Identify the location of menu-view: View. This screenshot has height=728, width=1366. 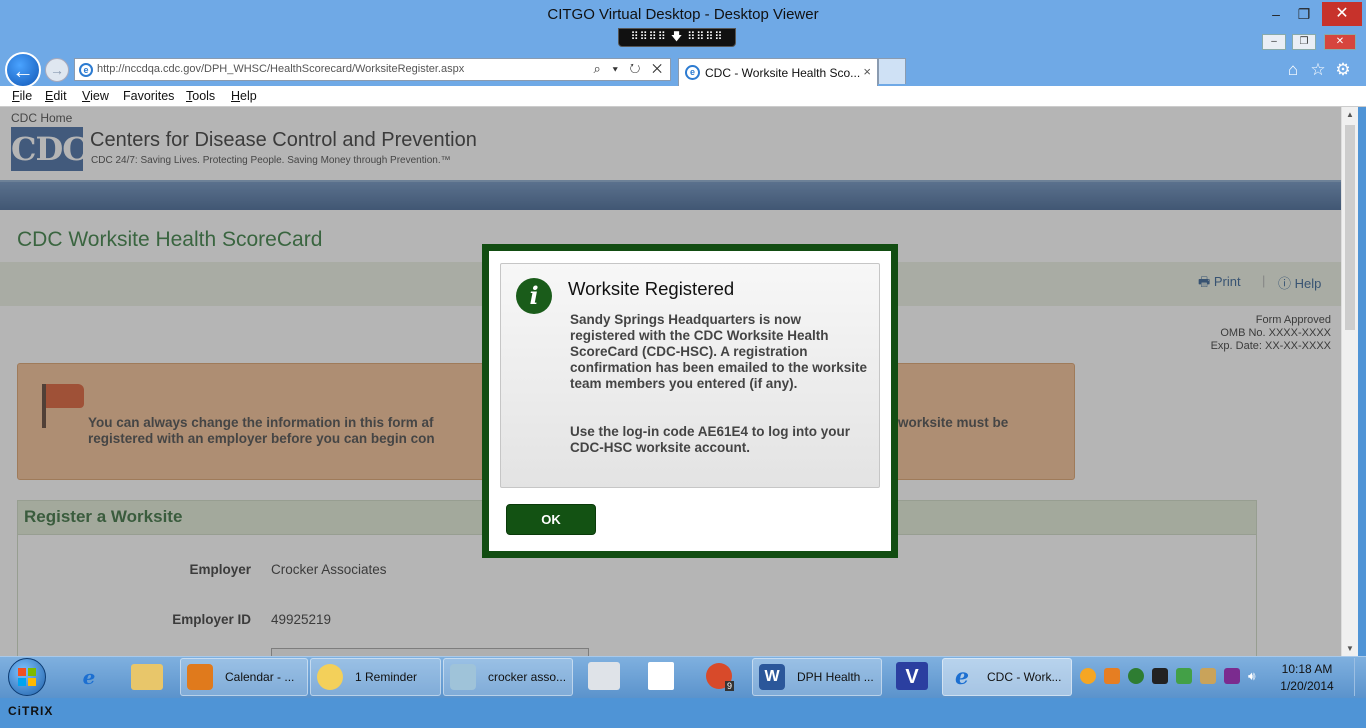
(95, 96).